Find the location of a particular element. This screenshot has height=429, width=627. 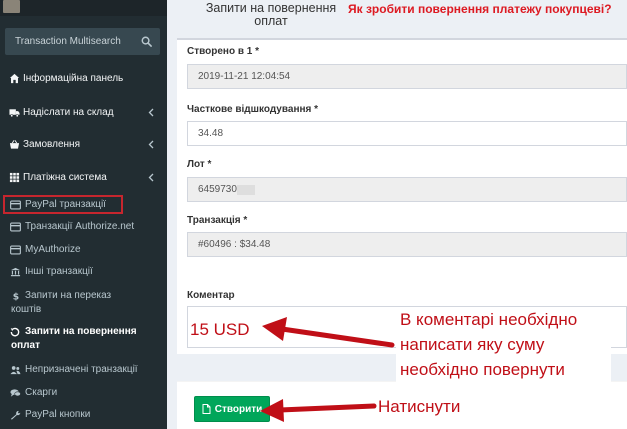

file-icon is located at coordinates (206, 409).